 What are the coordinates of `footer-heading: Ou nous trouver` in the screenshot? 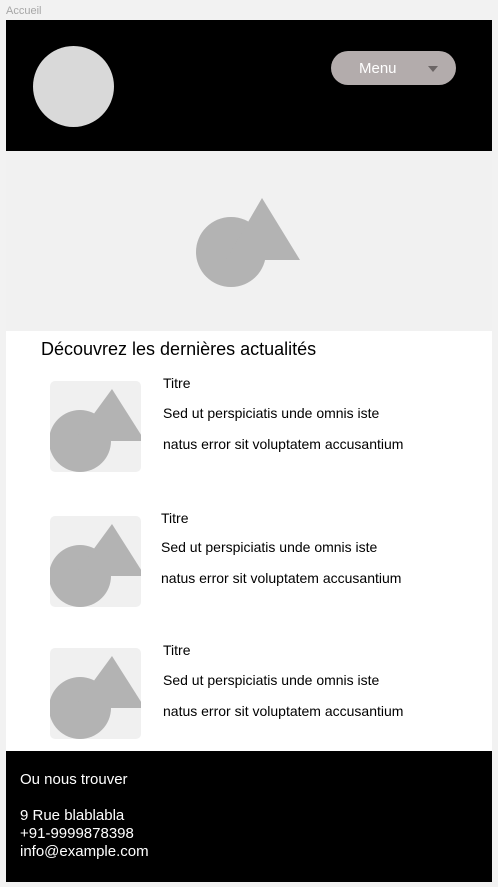 It's located at (74, 779).